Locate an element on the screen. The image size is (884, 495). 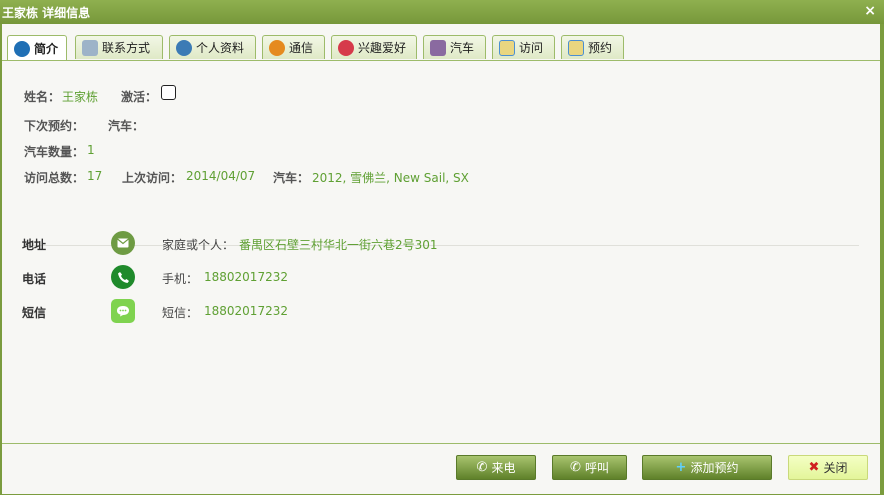
last-visit-value: 2014/04/07 is located at coordinates (221, 176).